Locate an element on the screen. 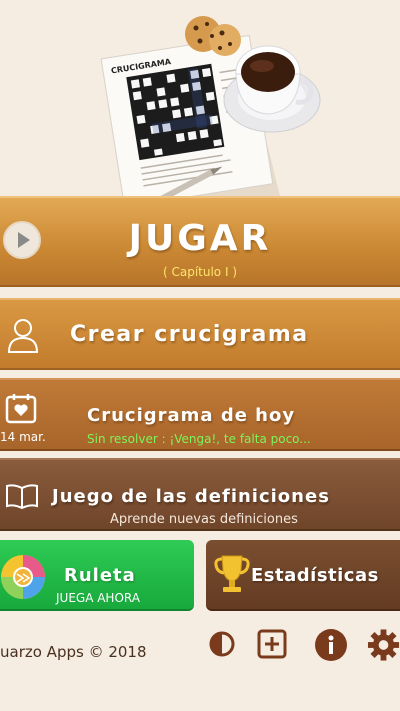 The width and height of the screenshot is (400, 711). play-button-label: JUGAR is located at coordinates (200, 238).